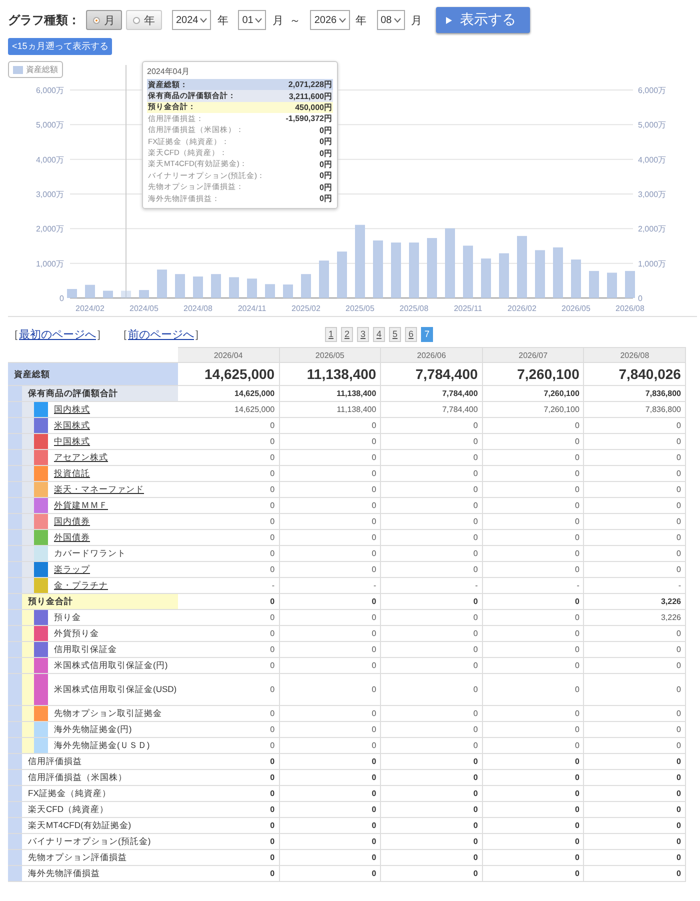 Image resolution: width=700 pixels, height=901 pixels. I want to click on select-field: 01, so click(252, 20).